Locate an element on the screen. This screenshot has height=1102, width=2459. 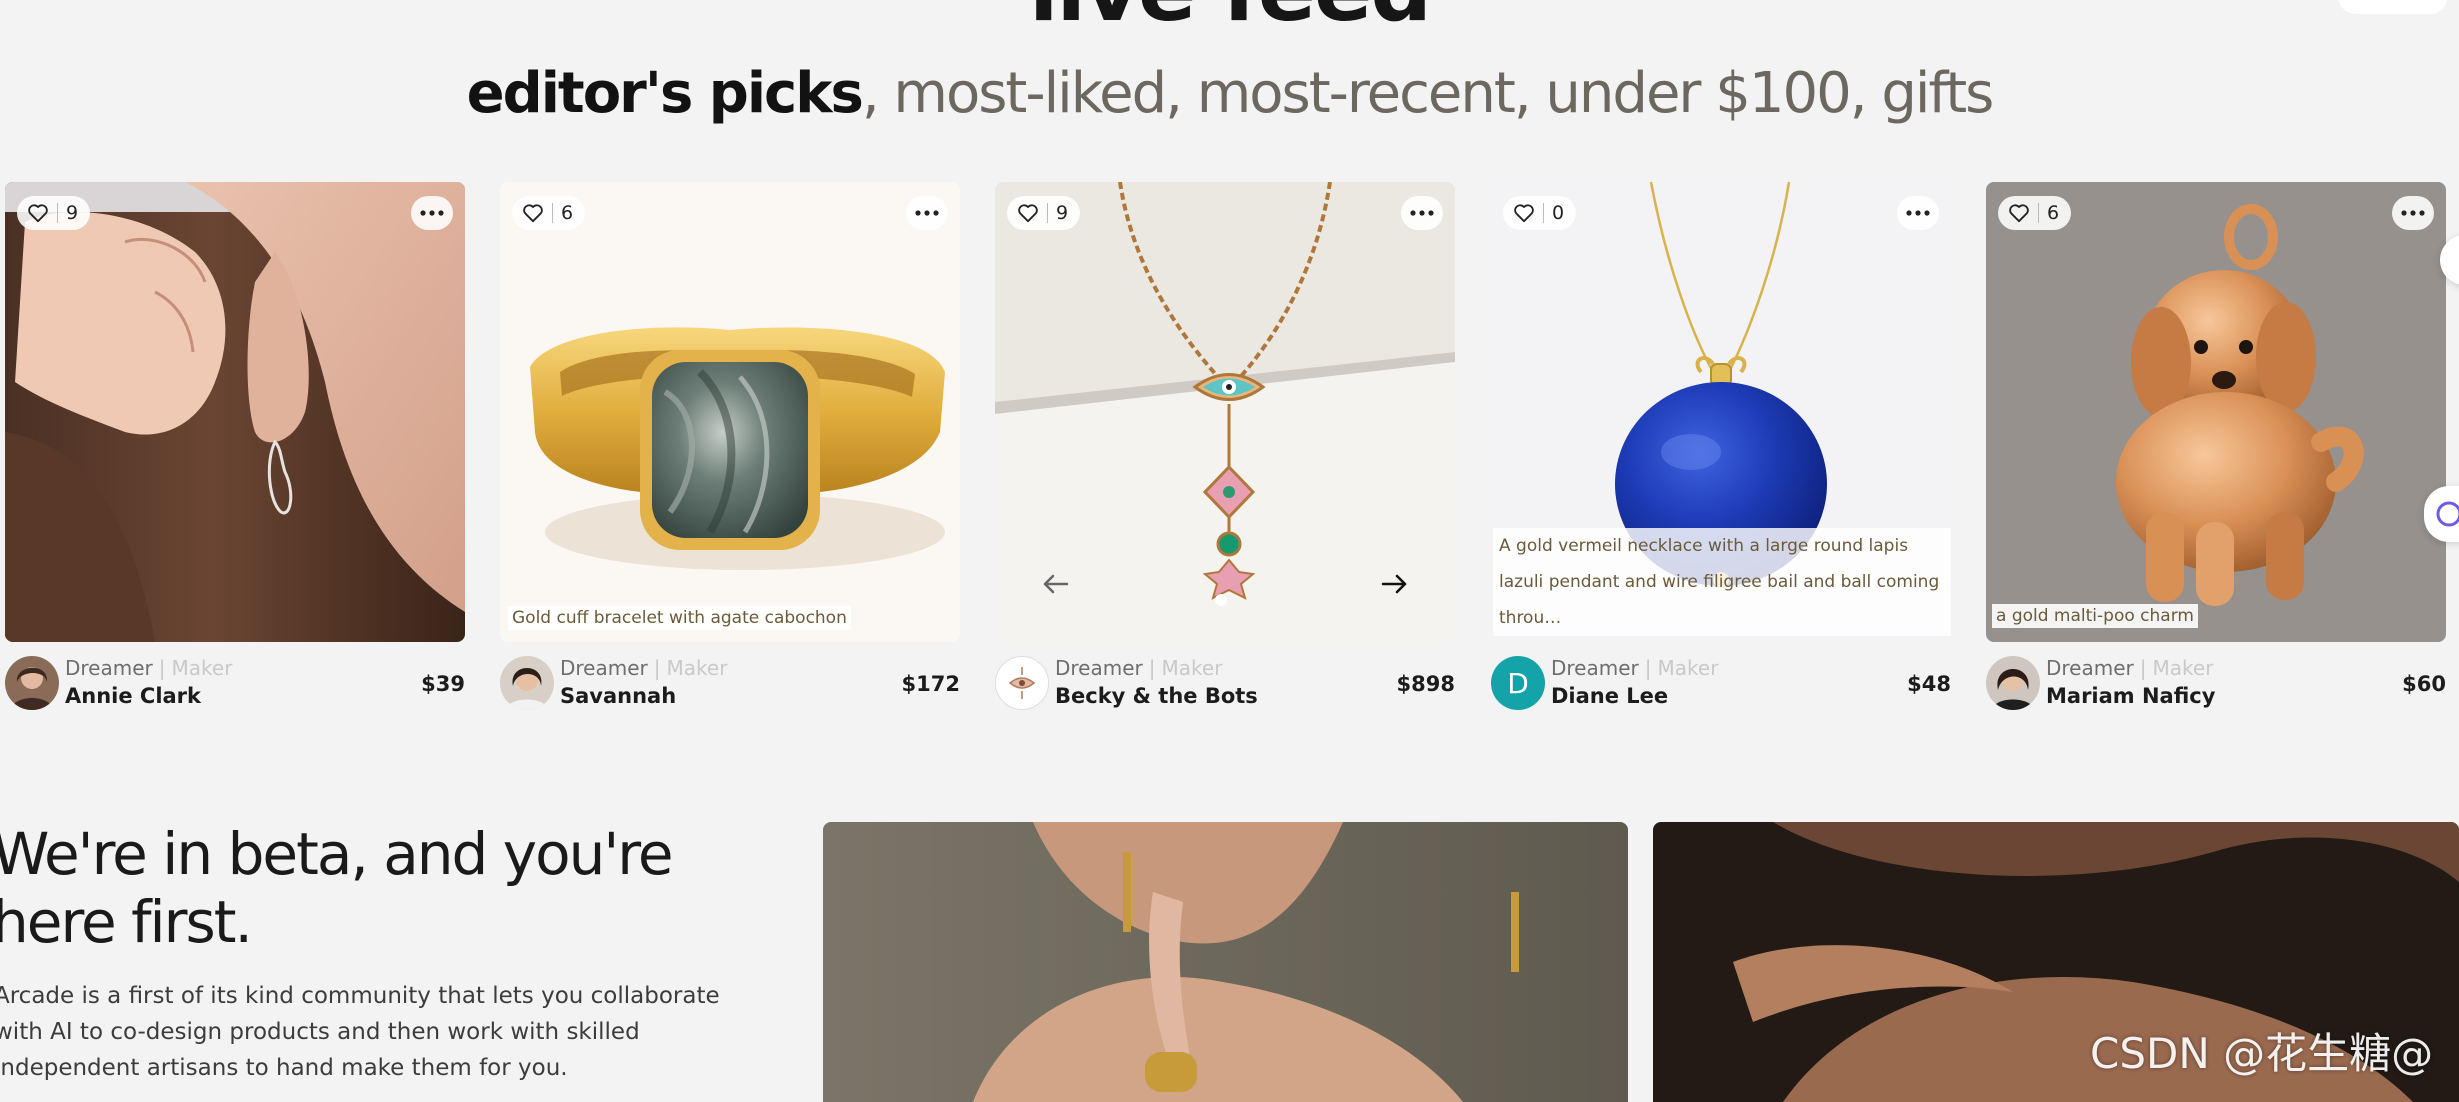
maker-name: Becky & the Bots is located at coordinates (1156, 696).